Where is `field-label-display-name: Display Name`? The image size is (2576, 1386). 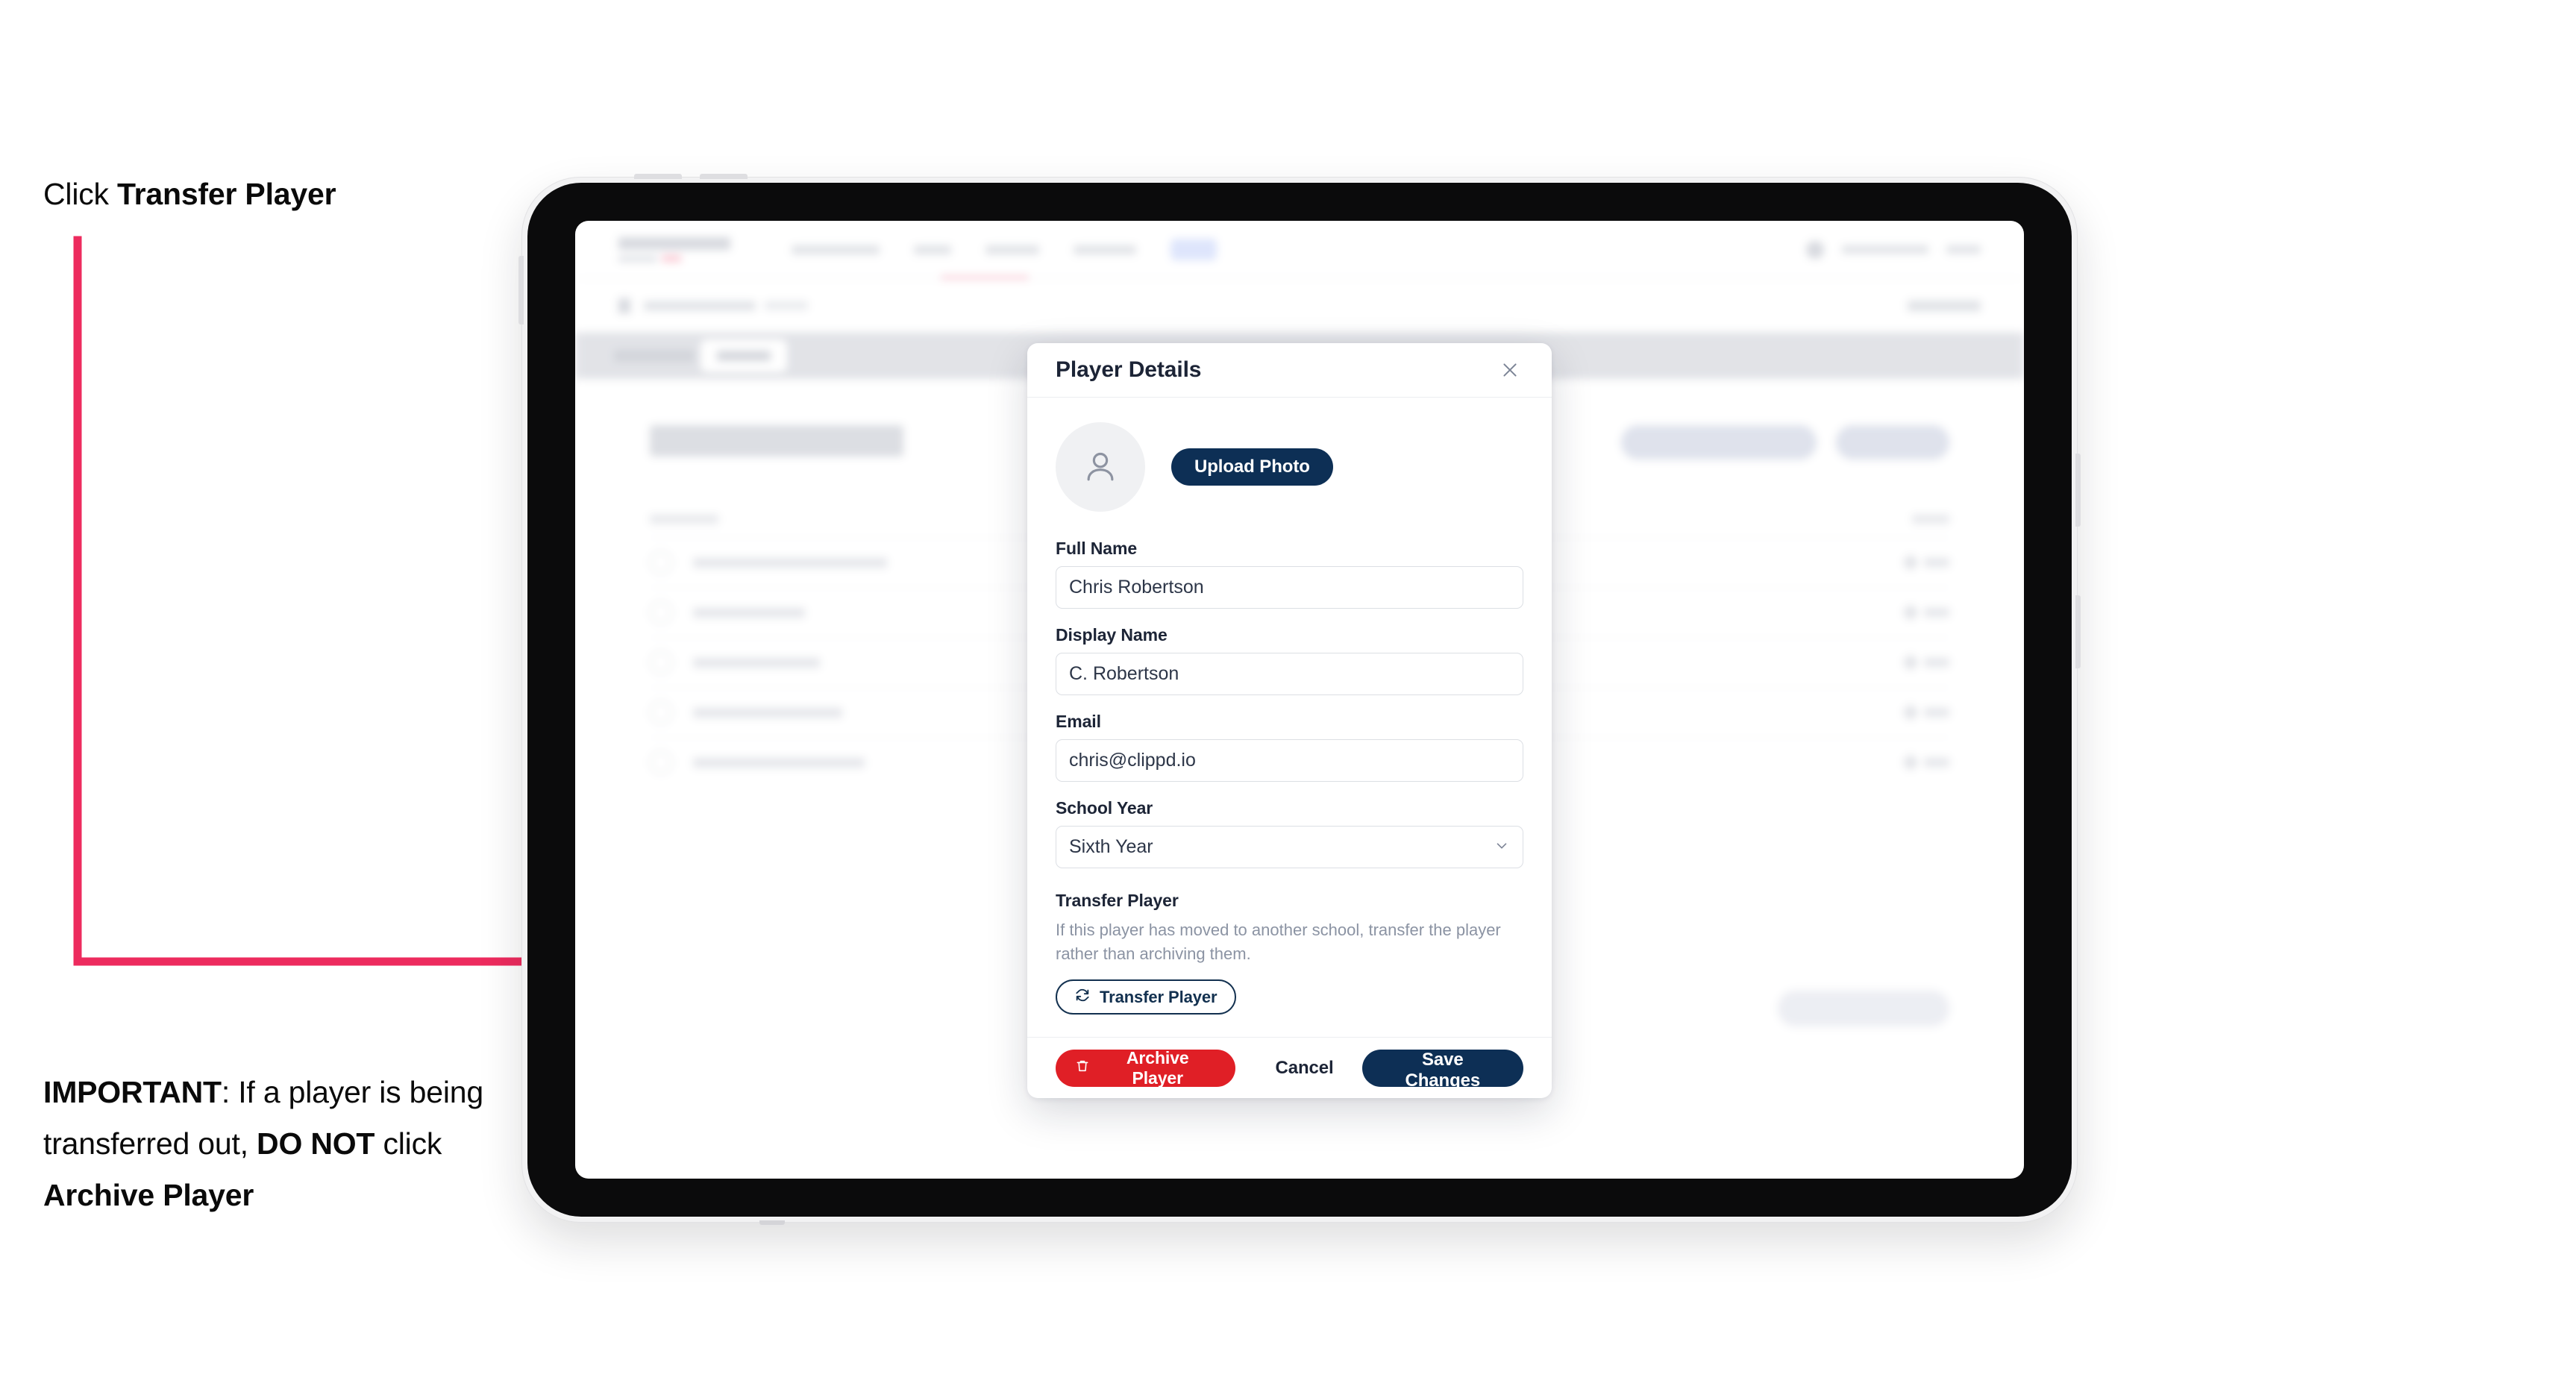 field-label-display-name: Display Name is located at coordinates (1112, 635).